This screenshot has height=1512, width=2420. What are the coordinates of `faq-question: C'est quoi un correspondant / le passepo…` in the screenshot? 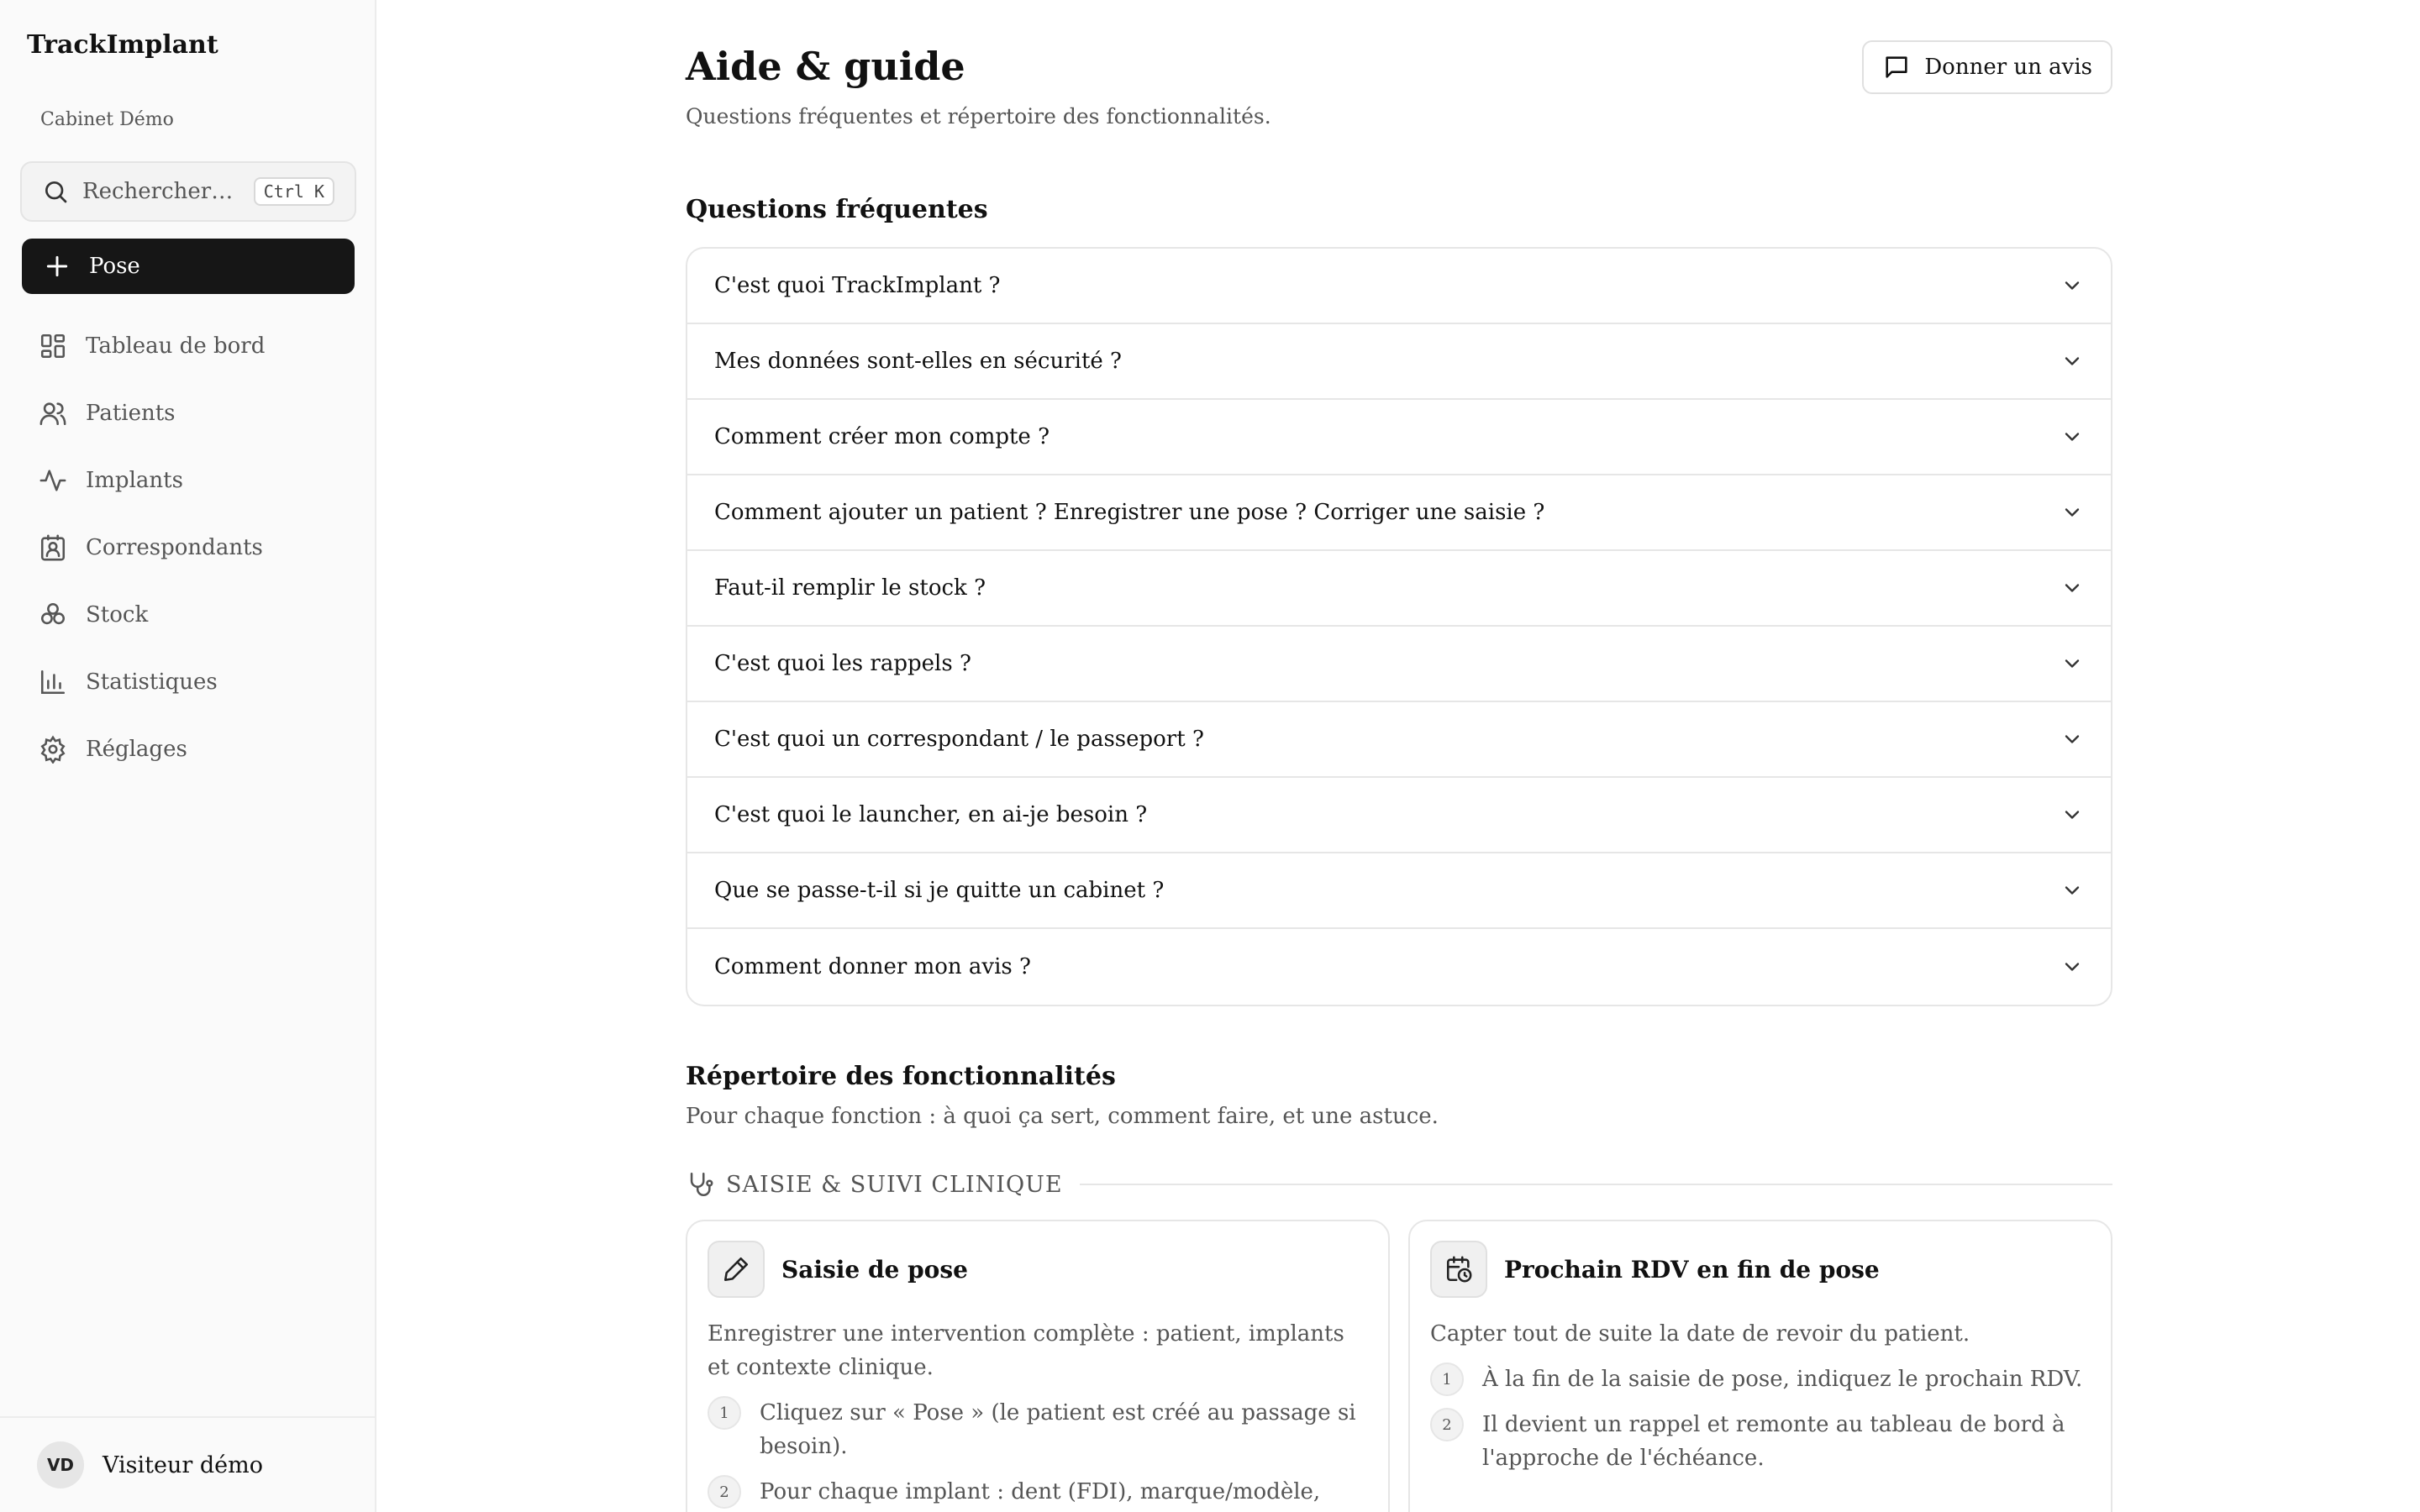 It's located at (959, 739).